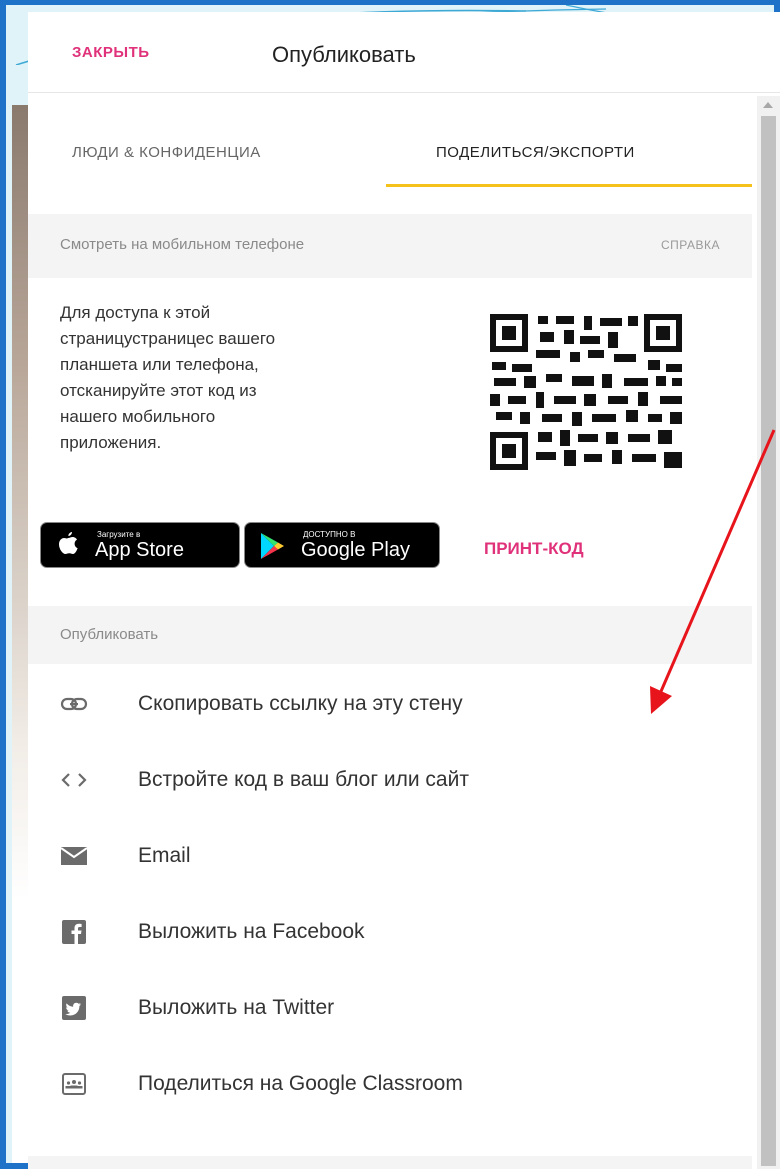 The height and width of the screenshot is (1169, 780). Describe the element at coordinates (119, 534) in the screenshot. I see `app-store-small-label: Загрузите в` at that location.